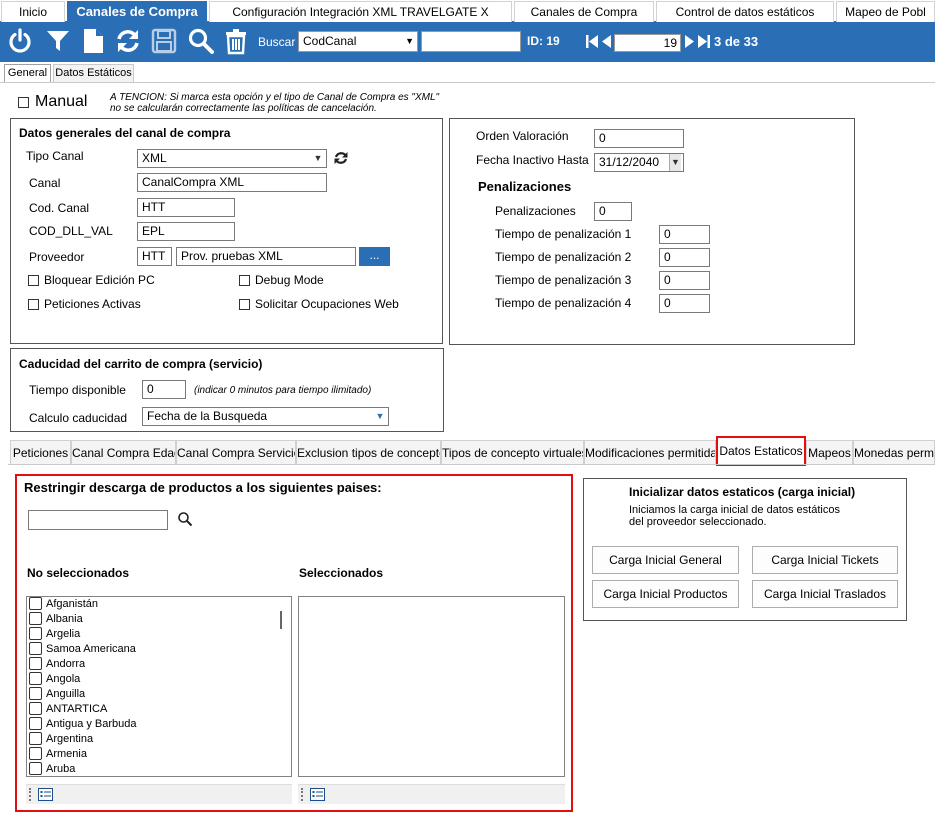  I want to click on tab-general: General, so click(27, 73).